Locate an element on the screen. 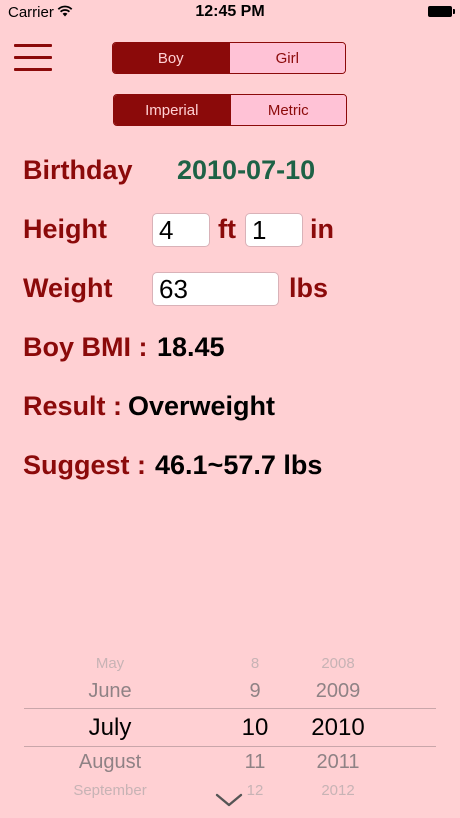  height-feet-input is located at coordinates (181, 230).